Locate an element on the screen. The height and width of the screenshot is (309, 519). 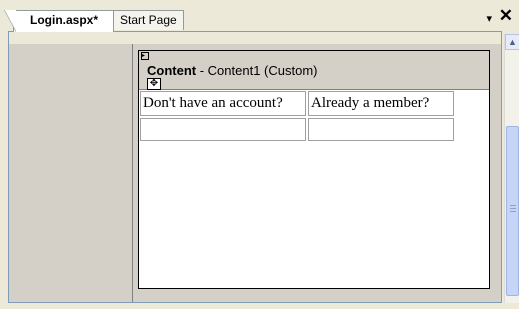
content-title: Content - Content1 (Custom) is located at coordinates (232, 70).